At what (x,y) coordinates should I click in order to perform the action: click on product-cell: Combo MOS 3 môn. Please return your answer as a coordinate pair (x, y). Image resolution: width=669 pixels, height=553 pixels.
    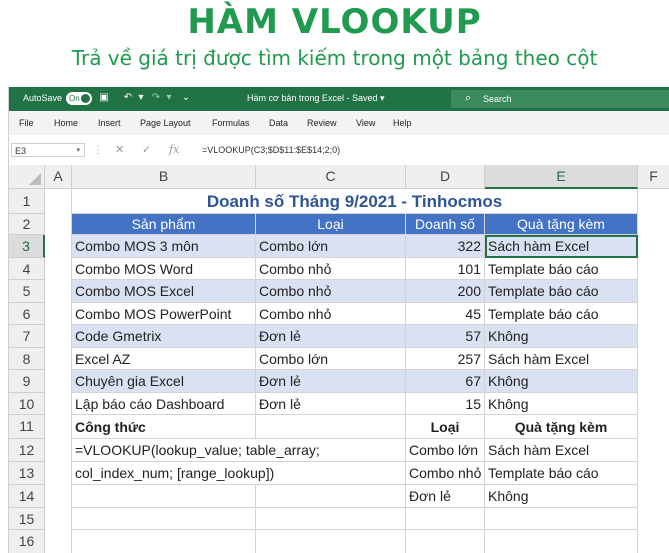
    Looking at the image, I should click on (164, 246).